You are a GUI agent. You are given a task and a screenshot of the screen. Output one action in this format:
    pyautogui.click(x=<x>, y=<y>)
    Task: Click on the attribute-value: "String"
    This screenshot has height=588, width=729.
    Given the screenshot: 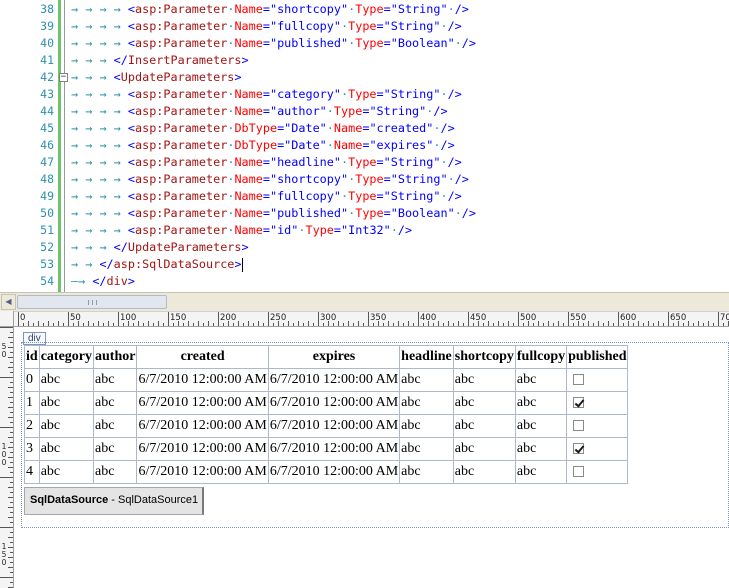 What is the action you would take?
    pyautogui.click(x=412, y=26)
    